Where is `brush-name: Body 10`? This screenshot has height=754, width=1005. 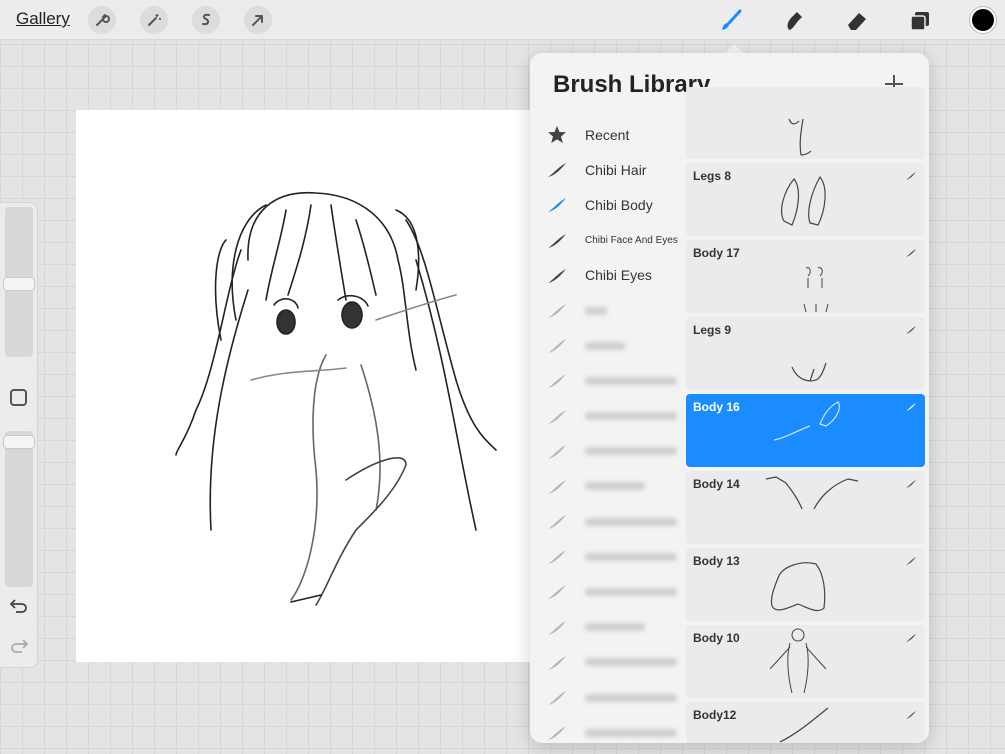 brush-name: Body 10 is located at coordinates (716, 638).